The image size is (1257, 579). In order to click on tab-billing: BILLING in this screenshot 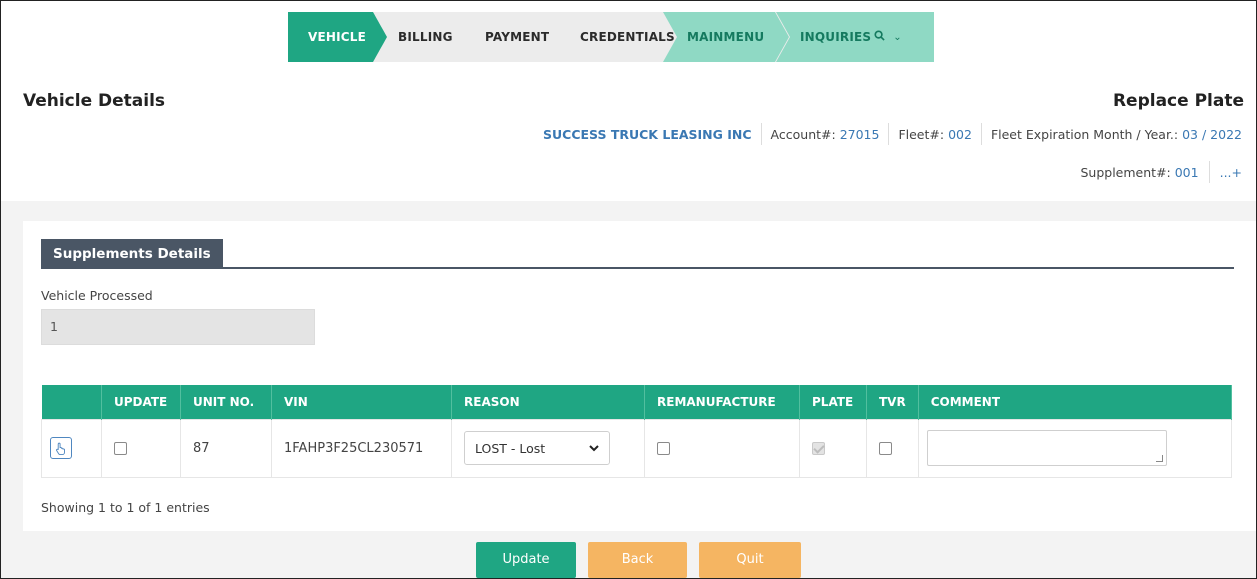, I will do `click(424, 37)`.